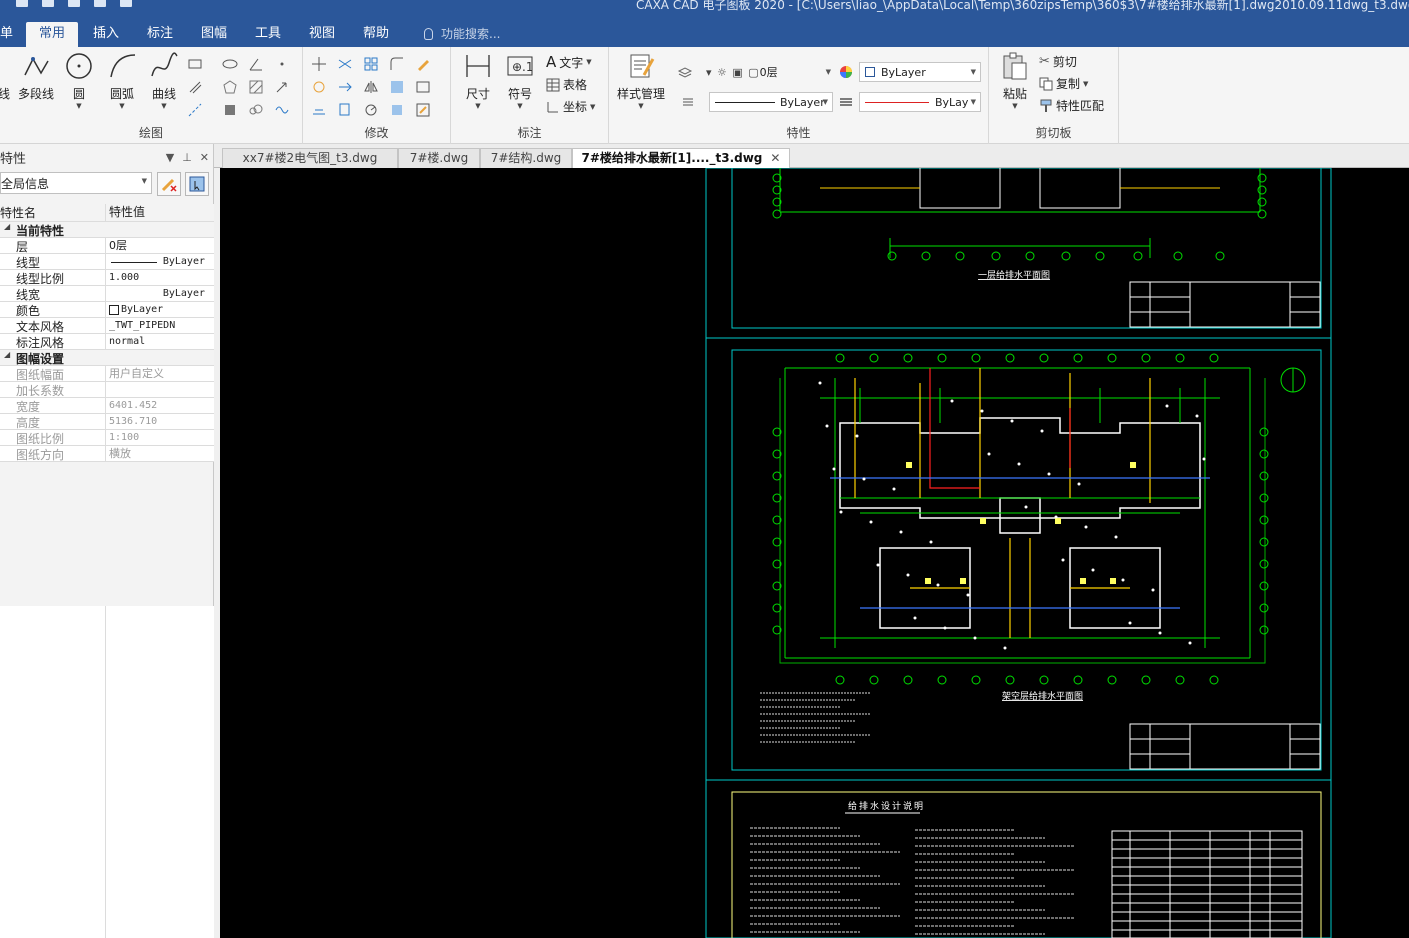 This screenshot has height=938, width=1409. What do you see at coordinates (268, 34) in the screenshot?
I see `tab-tools: 工具` at bounding box center [268, 34].